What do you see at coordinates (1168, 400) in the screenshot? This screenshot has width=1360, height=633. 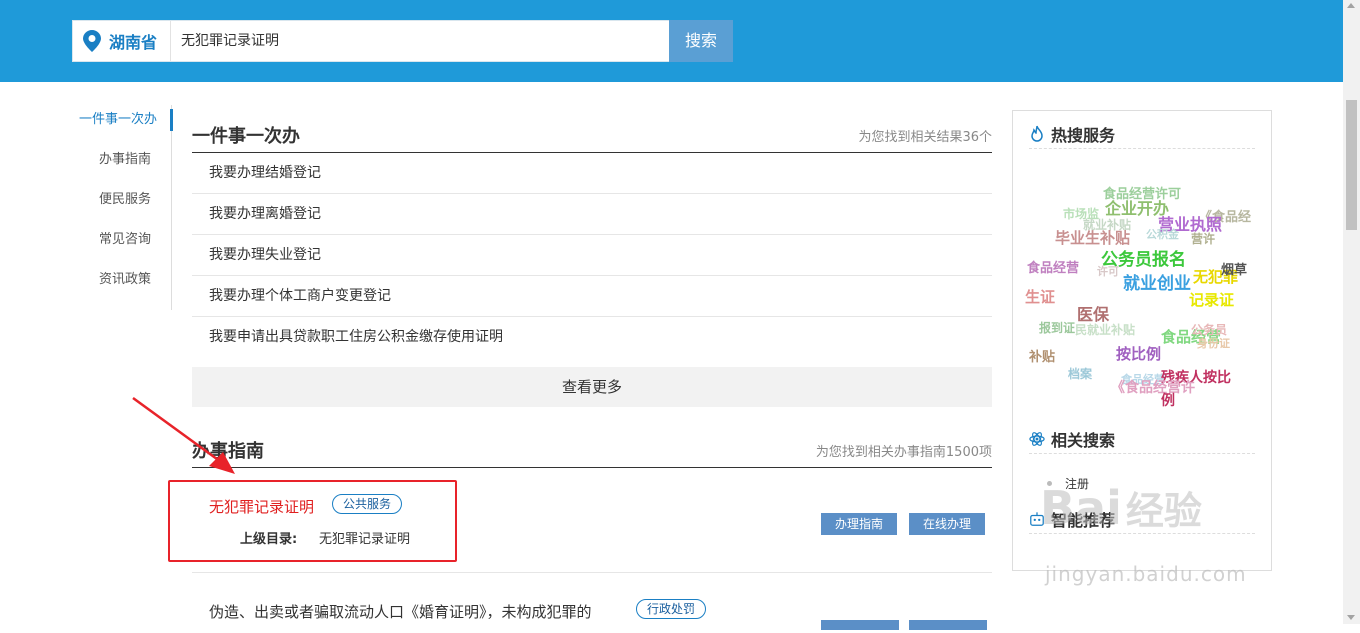 I see `cloud-word: 例` at bounding box center [1168, 400].